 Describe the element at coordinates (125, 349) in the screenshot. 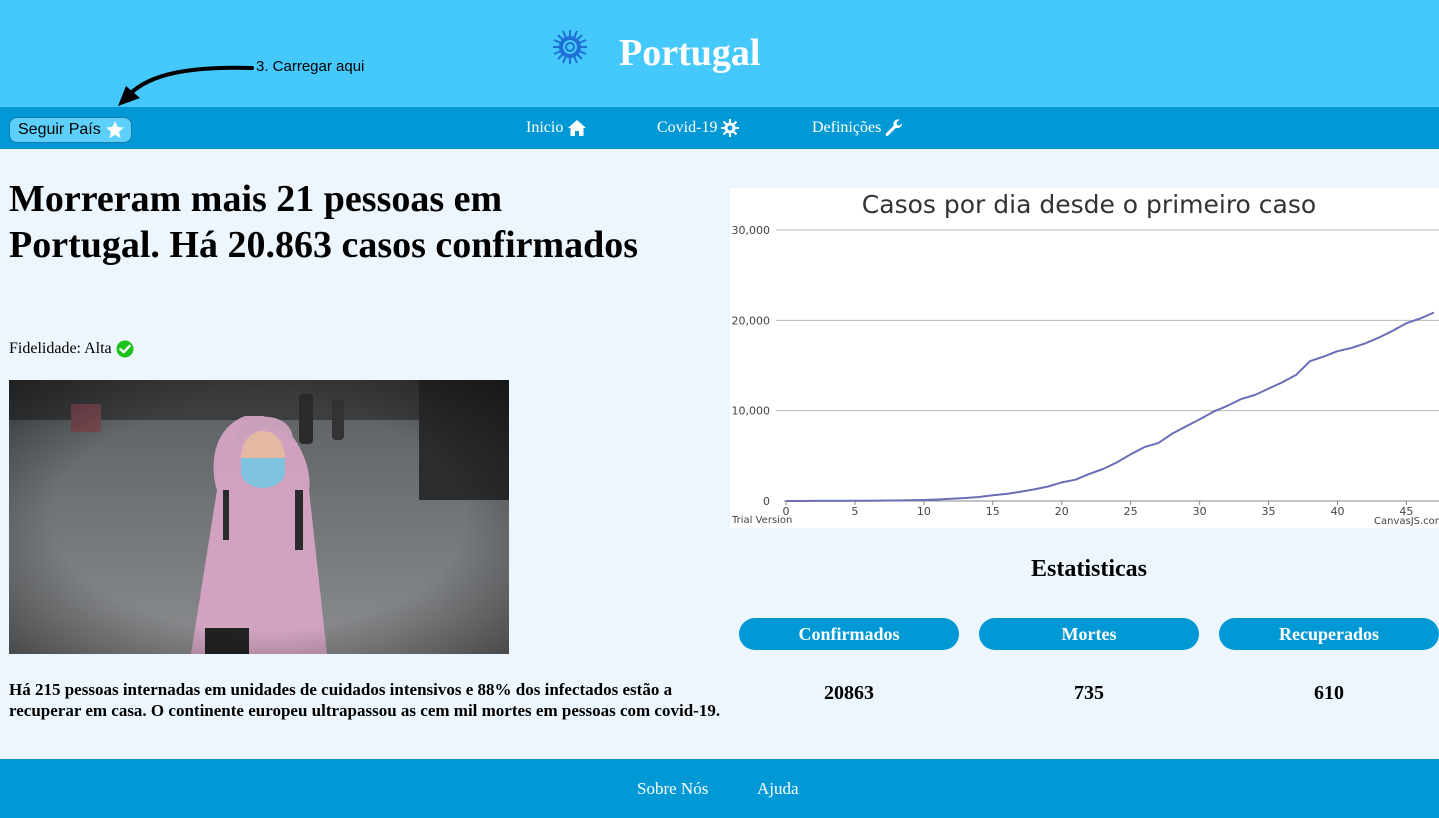

I see `check-circle-icon` at that location.